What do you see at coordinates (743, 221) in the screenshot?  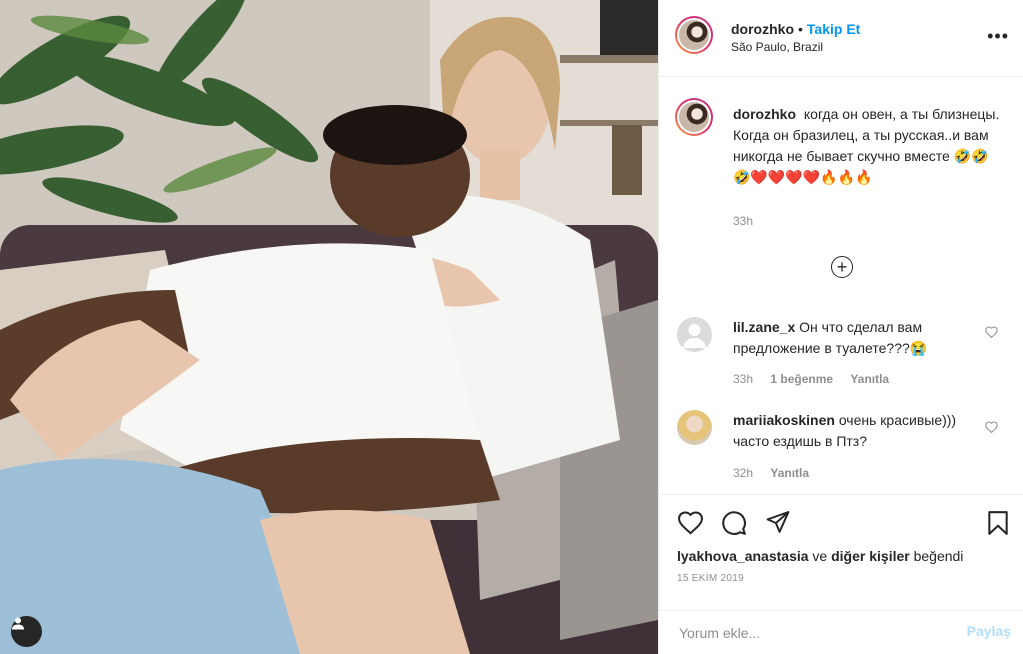 I see `caption-time: 33h` at bounding box center [743, 221].